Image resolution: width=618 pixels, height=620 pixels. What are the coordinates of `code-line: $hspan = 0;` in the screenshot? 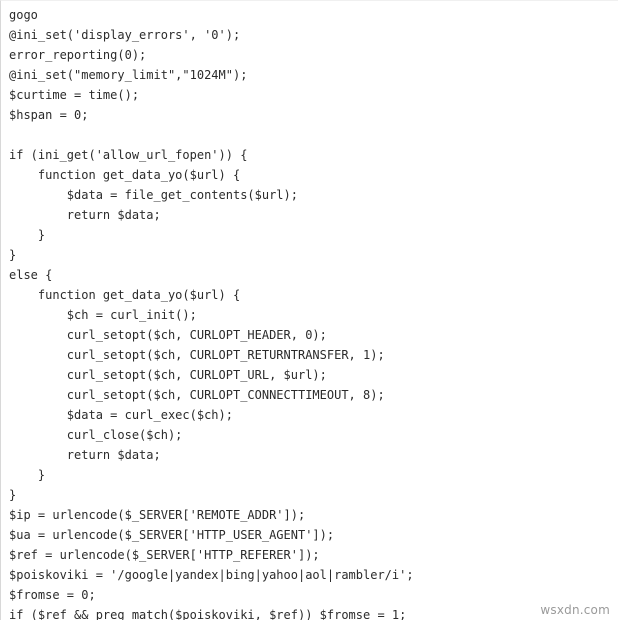 It's located at (49, 115).